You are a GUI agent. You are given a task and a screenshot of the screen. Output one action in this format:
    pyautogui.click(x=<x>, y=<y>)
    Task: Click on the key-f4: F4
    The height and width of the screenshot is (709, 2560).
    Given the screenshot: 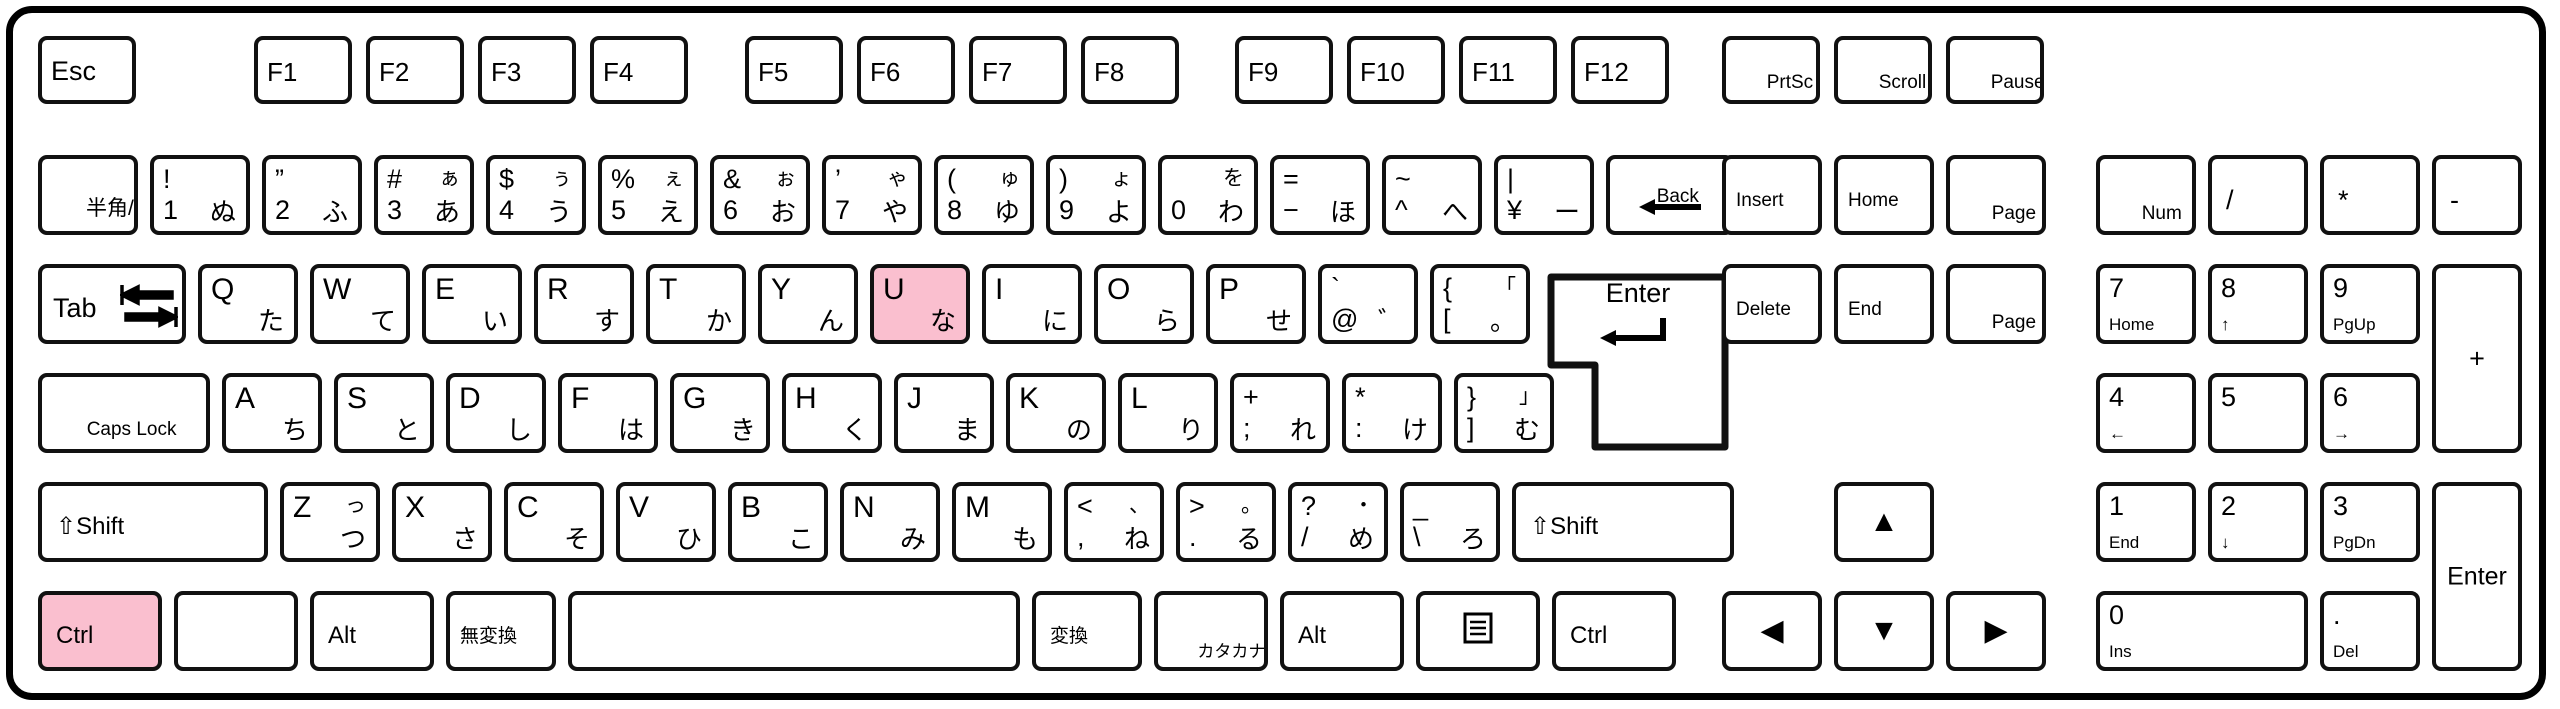 What is the action you would take?
    pyautogui.click(x=639, y=70)
    